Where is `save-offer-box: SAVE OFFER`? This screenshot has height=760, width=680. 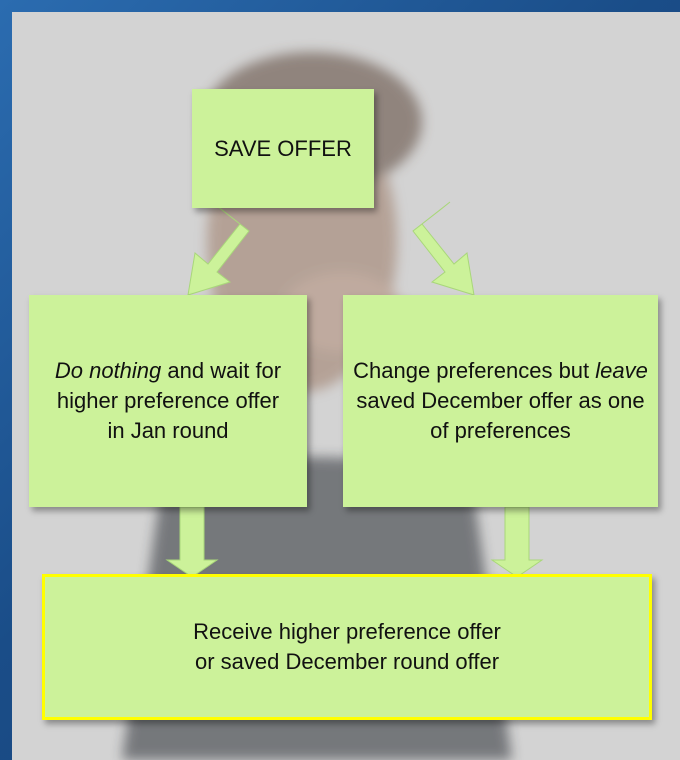
save-offer-box: SAVE OFFER is located at coordinates (283, 148).